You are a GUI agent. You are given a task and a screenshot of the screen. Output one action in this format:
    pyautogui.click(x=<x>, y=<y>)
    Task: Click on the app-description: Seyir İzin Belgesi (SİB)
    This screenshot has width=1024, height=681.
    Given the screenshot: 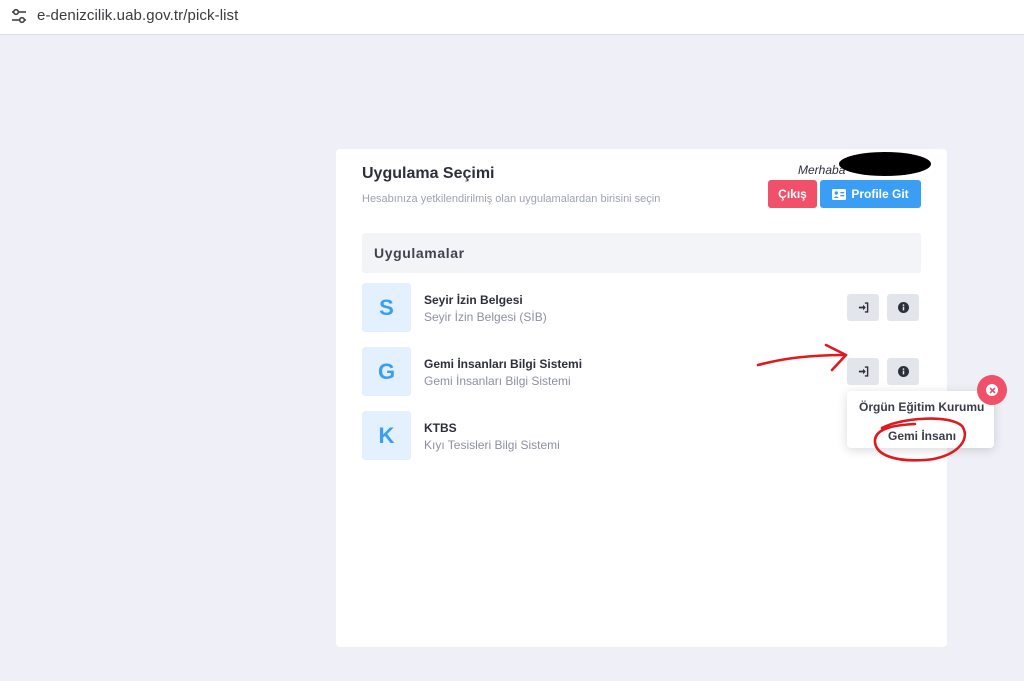 What is the action you would take?
    pyautogui.click(x=485, y=317)
    